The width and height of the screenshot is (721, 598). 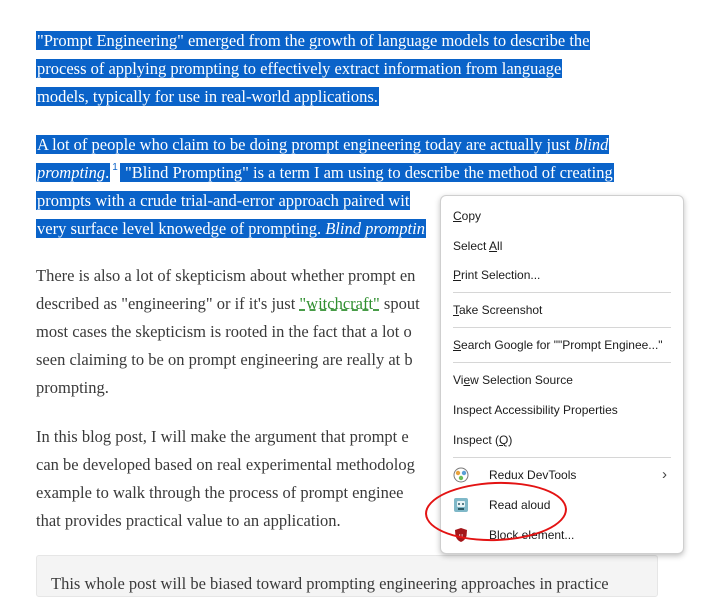 I want to click on redux-devtools-icon, so click(x=461, y=475).